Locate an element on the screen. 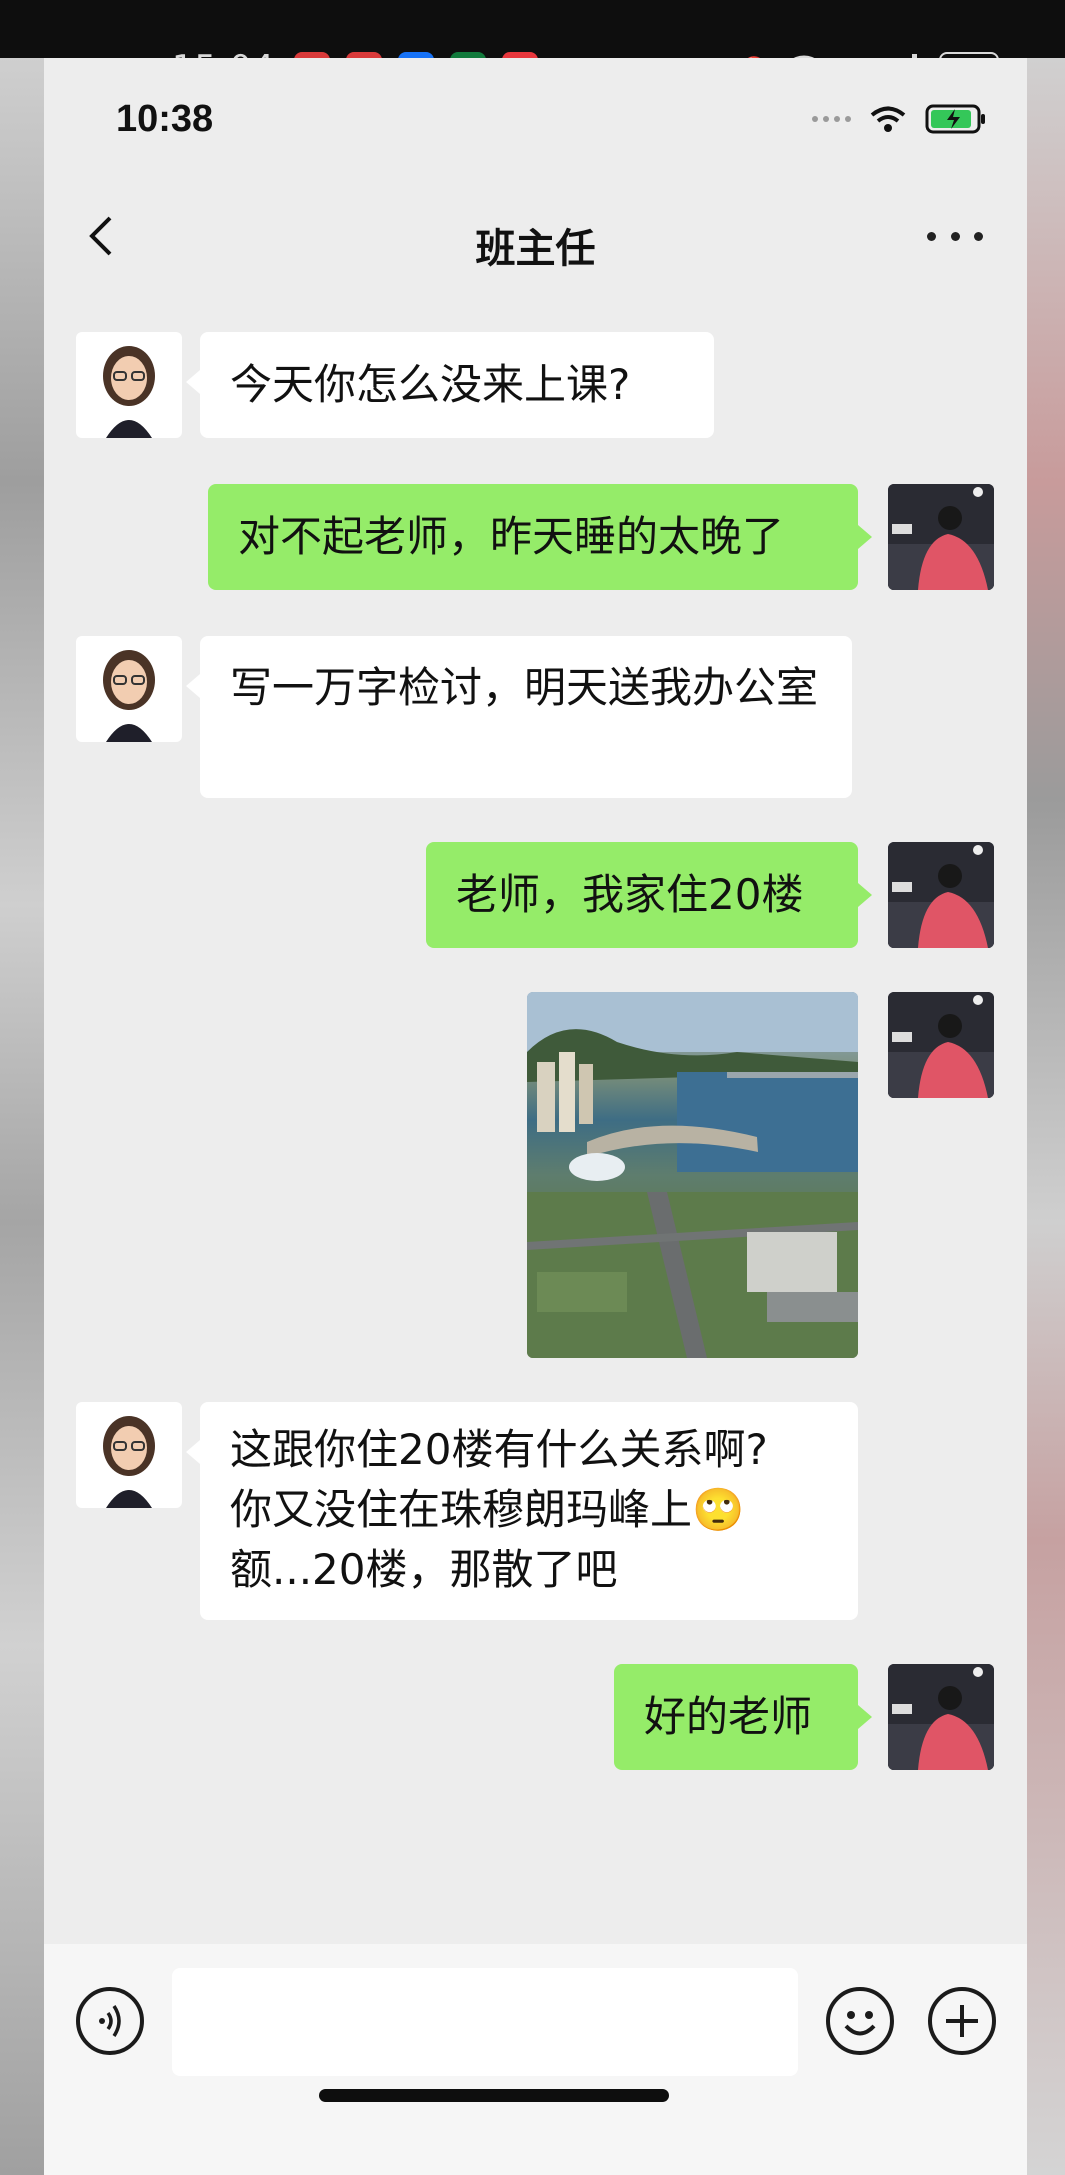  coastal-city-photo-icon is located at coordinates (692, 1175).